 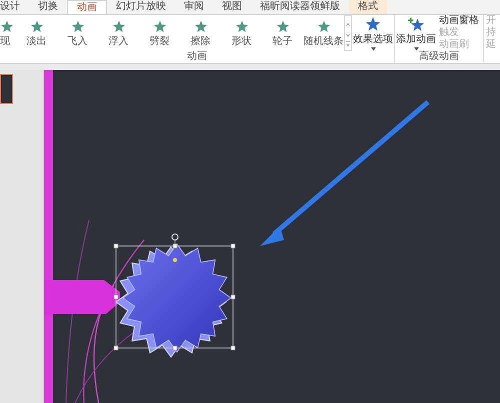 What do you see at coordinates (458, 21) in the screenshot?
I see `ribbon-command: 动画窗格` at bounding box center [458, 21].